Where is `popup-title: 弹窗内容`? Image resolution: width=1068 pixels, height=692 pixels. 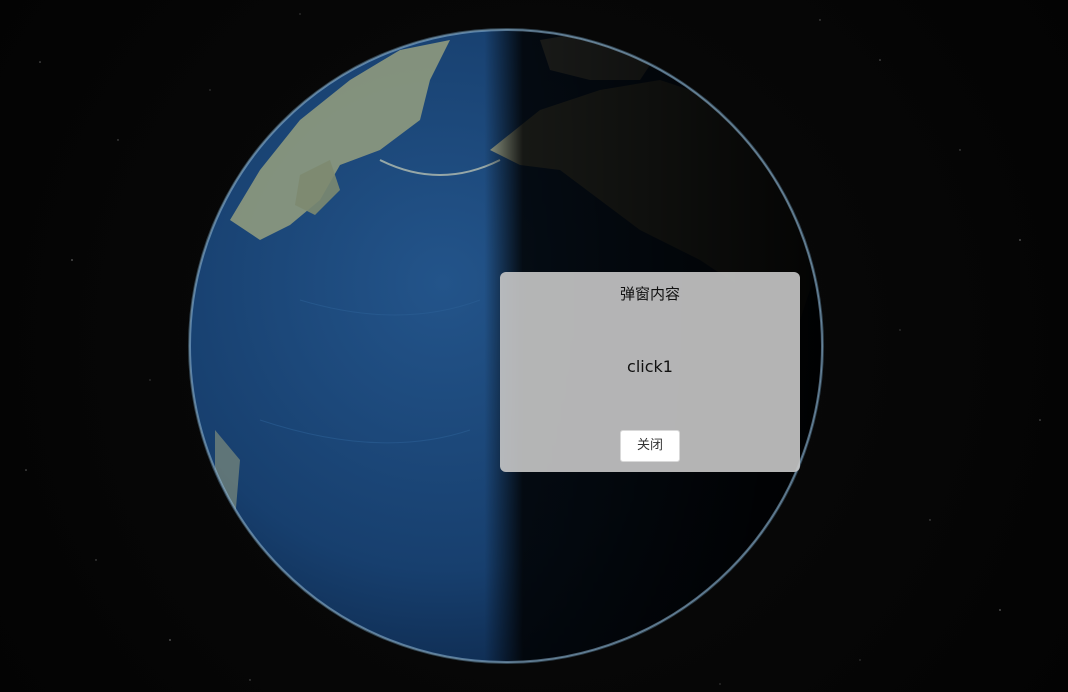 popup-title: 弹窗内容 is located at coordinates (649, 294).